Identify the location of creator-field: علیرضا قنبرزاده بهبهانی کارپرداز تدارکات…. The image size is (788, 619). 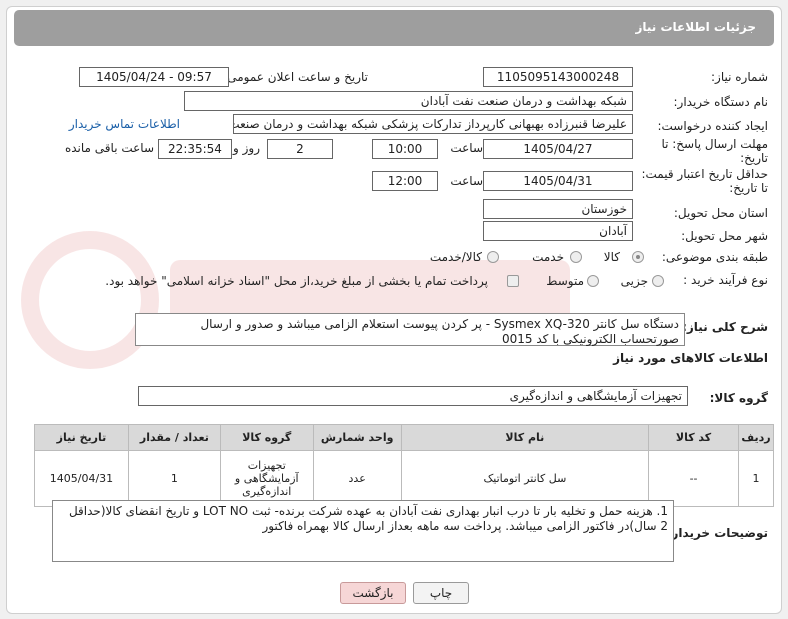
(433, 124).